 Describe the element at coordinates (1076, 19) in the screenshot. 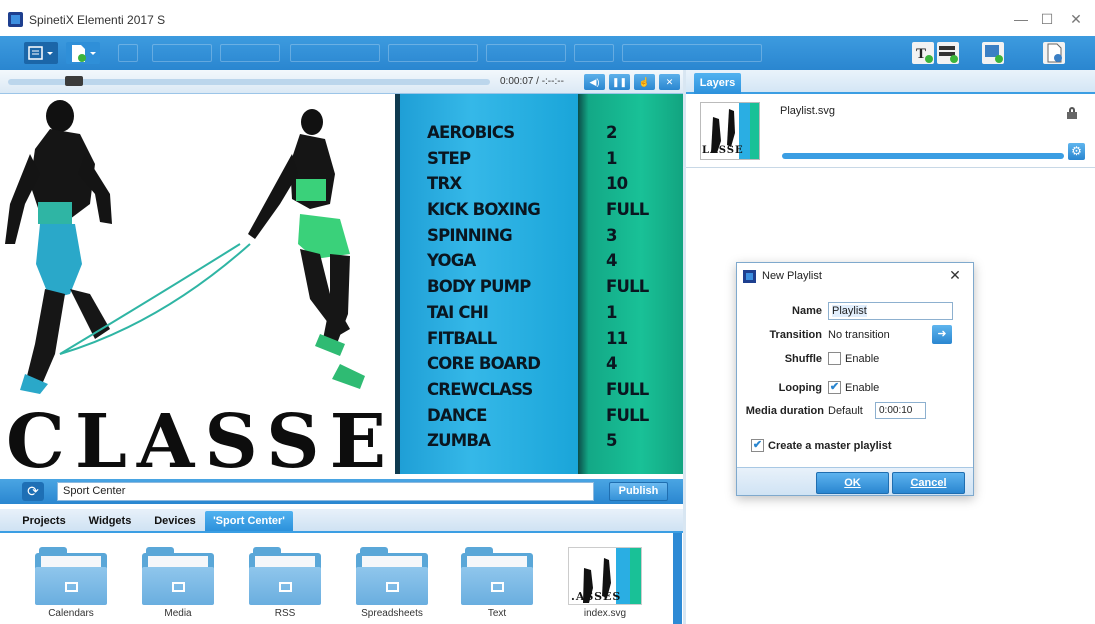

I see `close-window-button: ✕` at that location.